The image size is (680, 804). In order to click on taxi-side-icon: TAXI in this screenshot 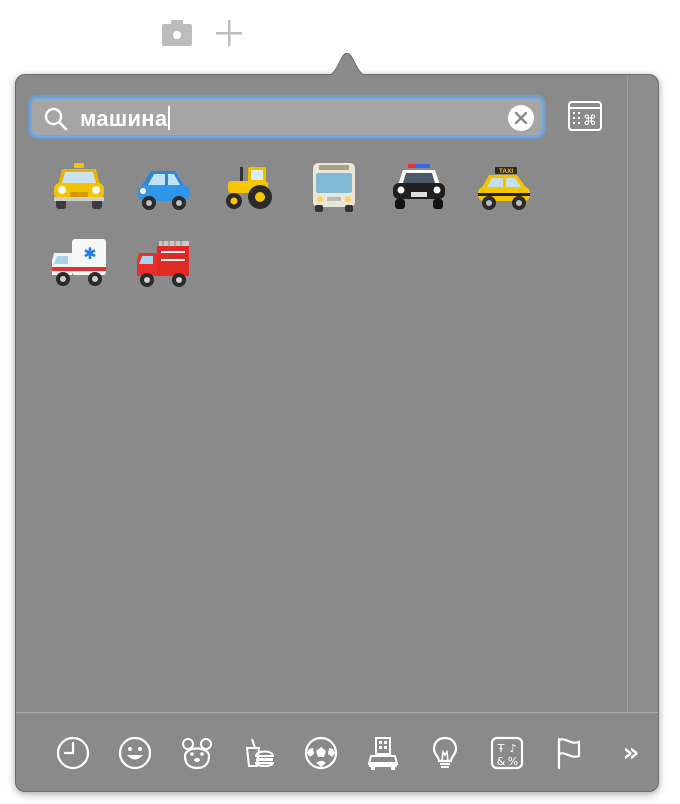, I will do `click(503, 188)`.